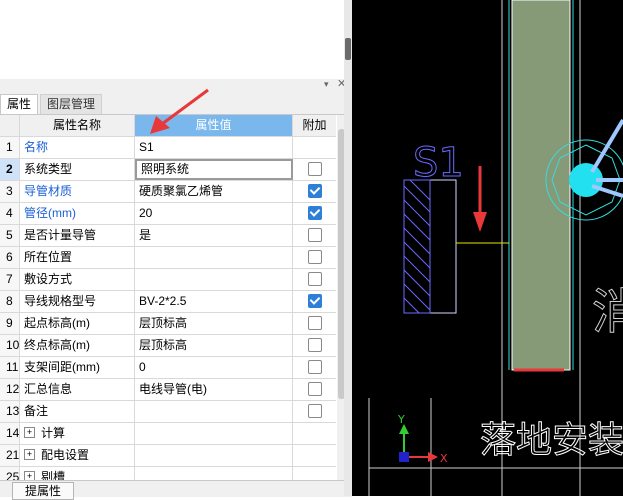 The height and width of the screenshot is (500, 623). Describe the element at coordinates (10, 345) in the screenshot. I see `row-number: 10` at that location.